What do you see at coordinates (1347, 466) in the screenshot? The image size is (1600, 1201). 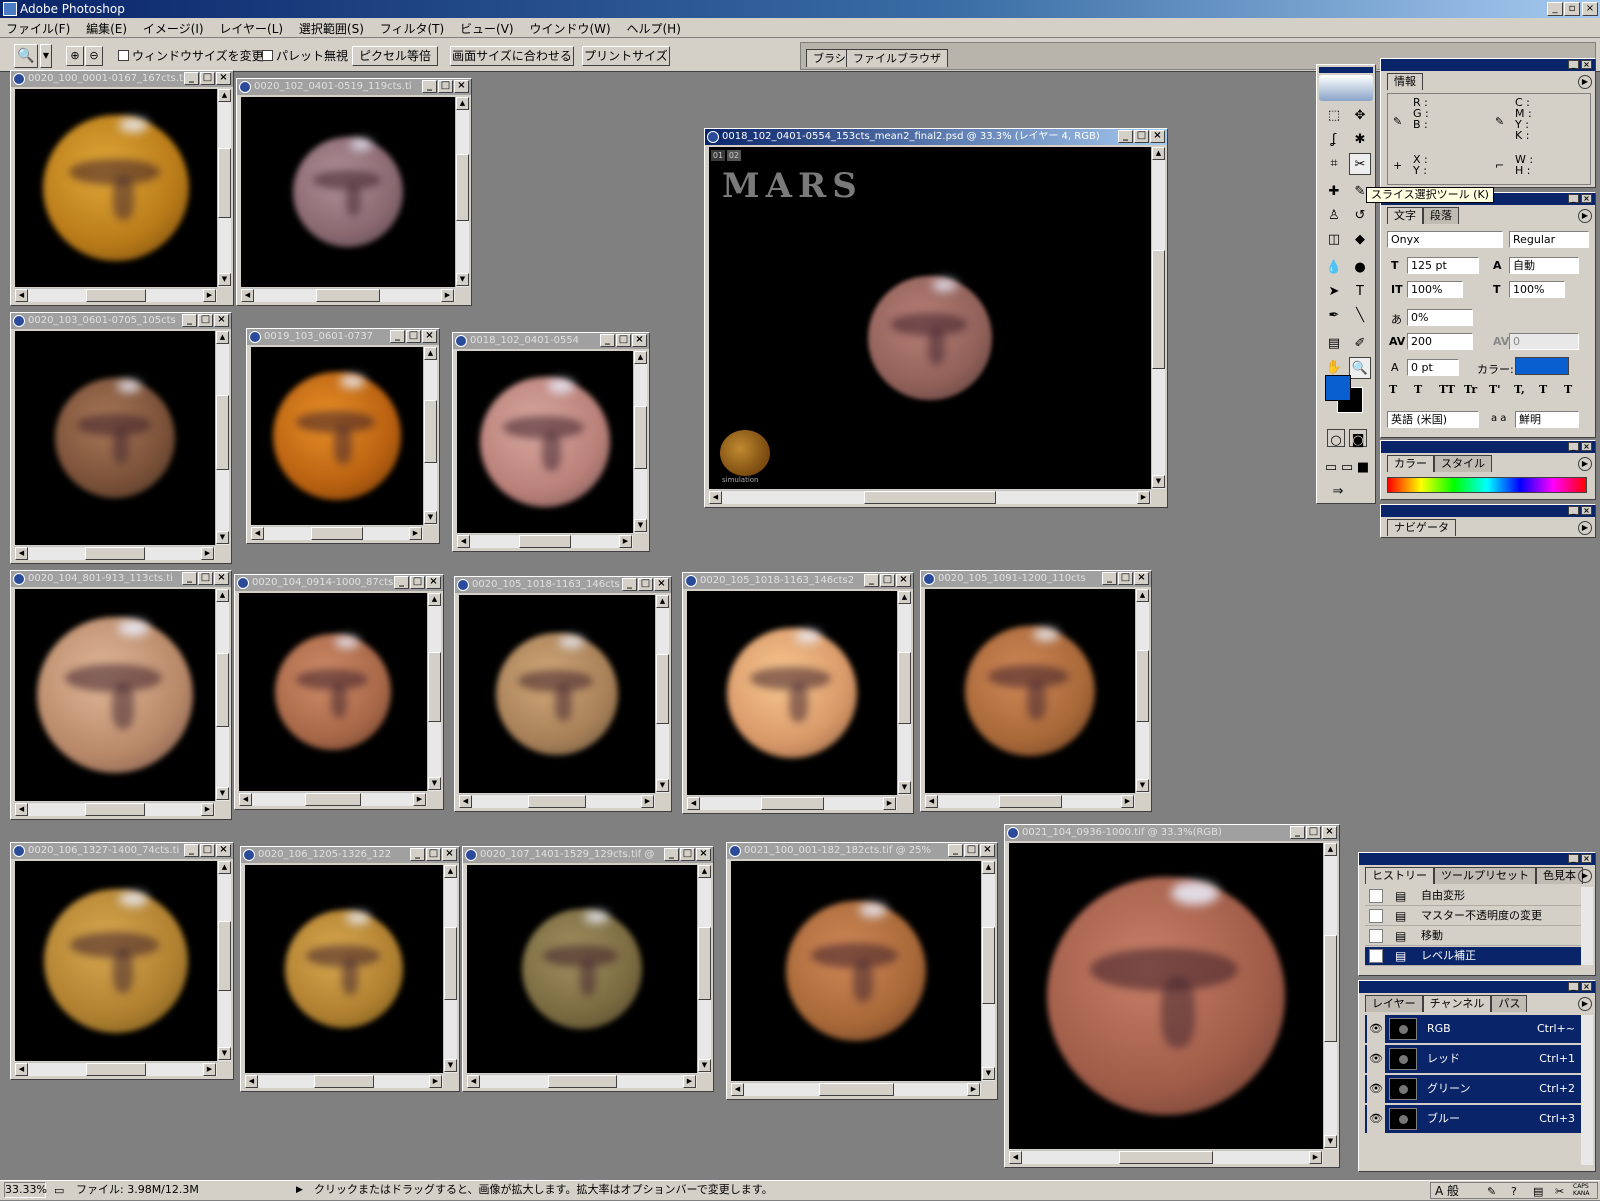 I see `screen-mode-menu-icon: ▭` at bounding box center [1347, 466].